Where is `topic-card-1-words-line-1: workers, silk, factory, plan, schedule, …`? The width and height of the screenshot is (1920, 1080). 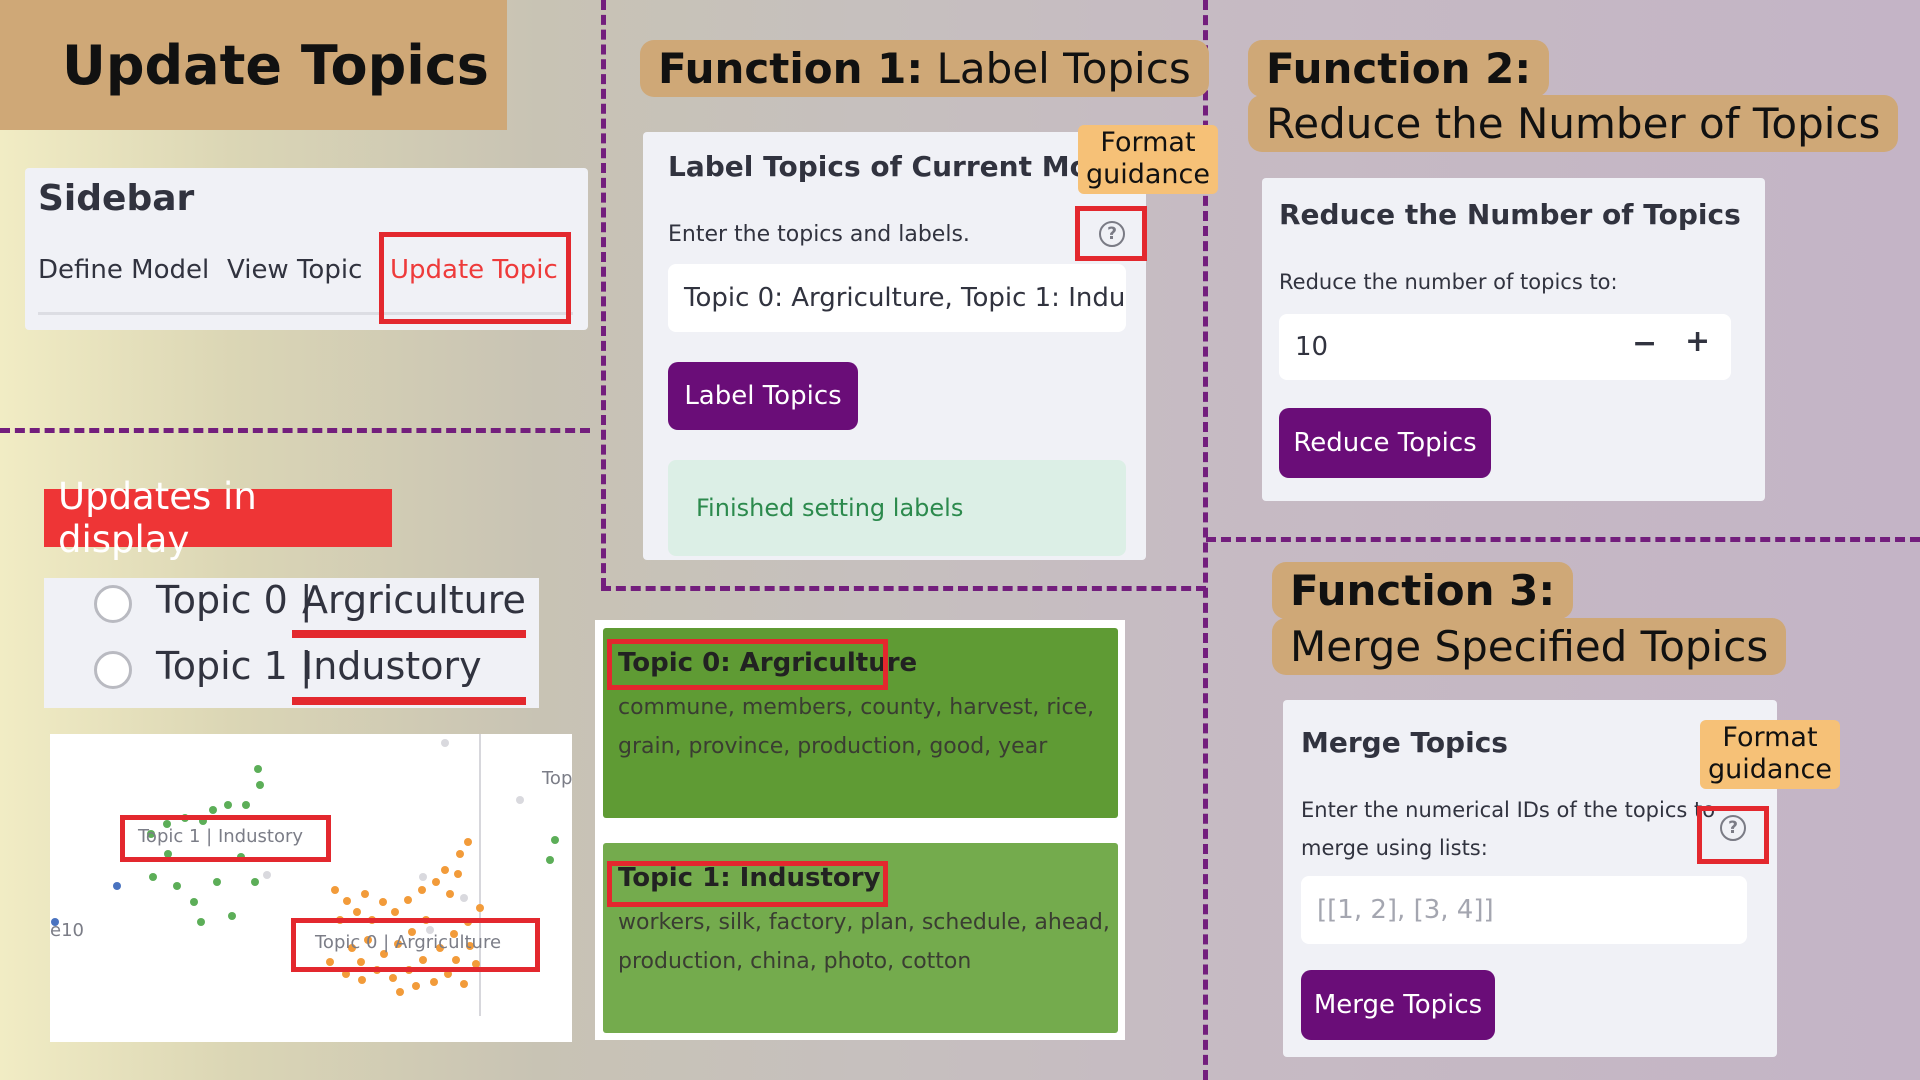
topic-card-1-words-line-1: workers, silk, factory, plan, schedule, … is located at coordinates (864, 922).